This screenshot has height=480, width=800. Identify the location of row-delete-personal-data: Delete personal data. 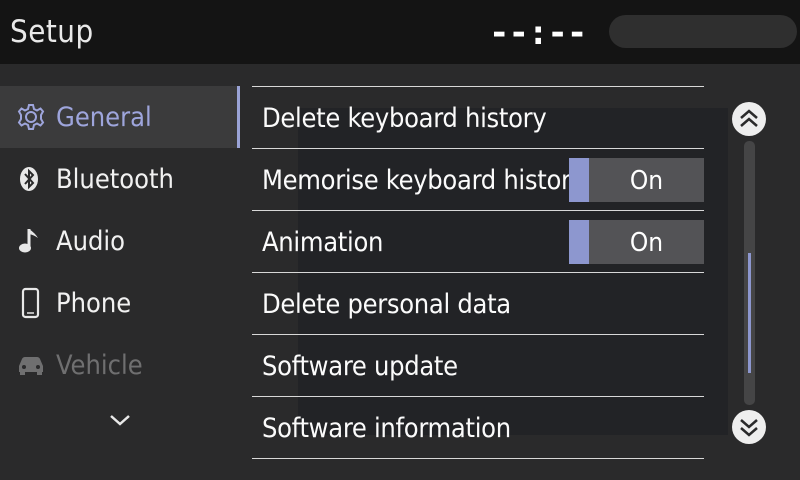
(478, 303).